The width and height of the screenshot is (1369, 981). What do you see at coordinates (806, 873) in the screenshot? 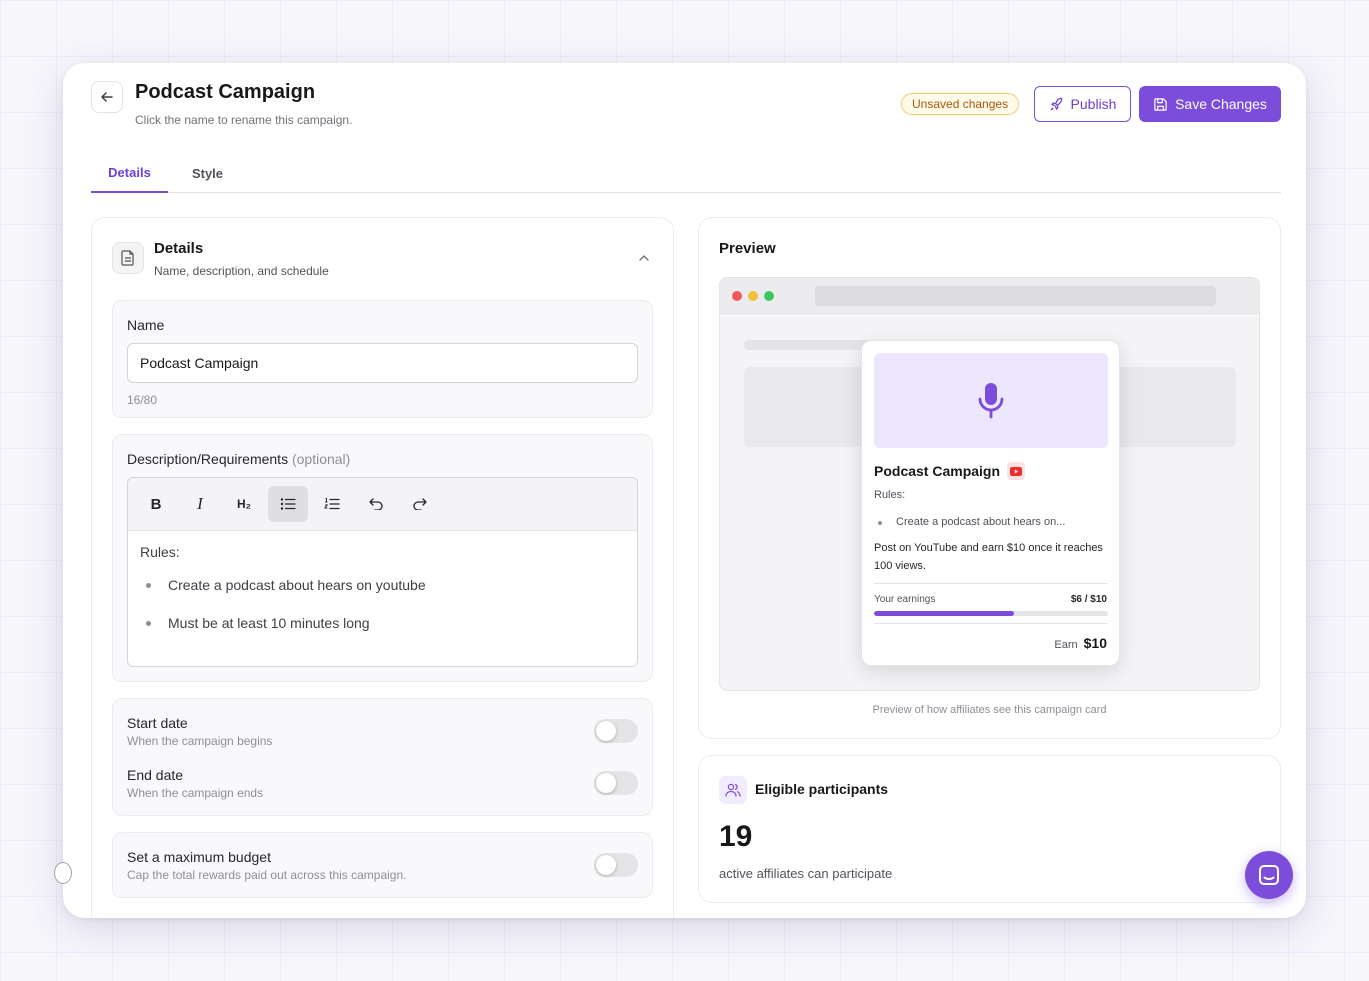
I see `eligible-subtitle: active affiliates can participate` at bounding box center [806, 873].